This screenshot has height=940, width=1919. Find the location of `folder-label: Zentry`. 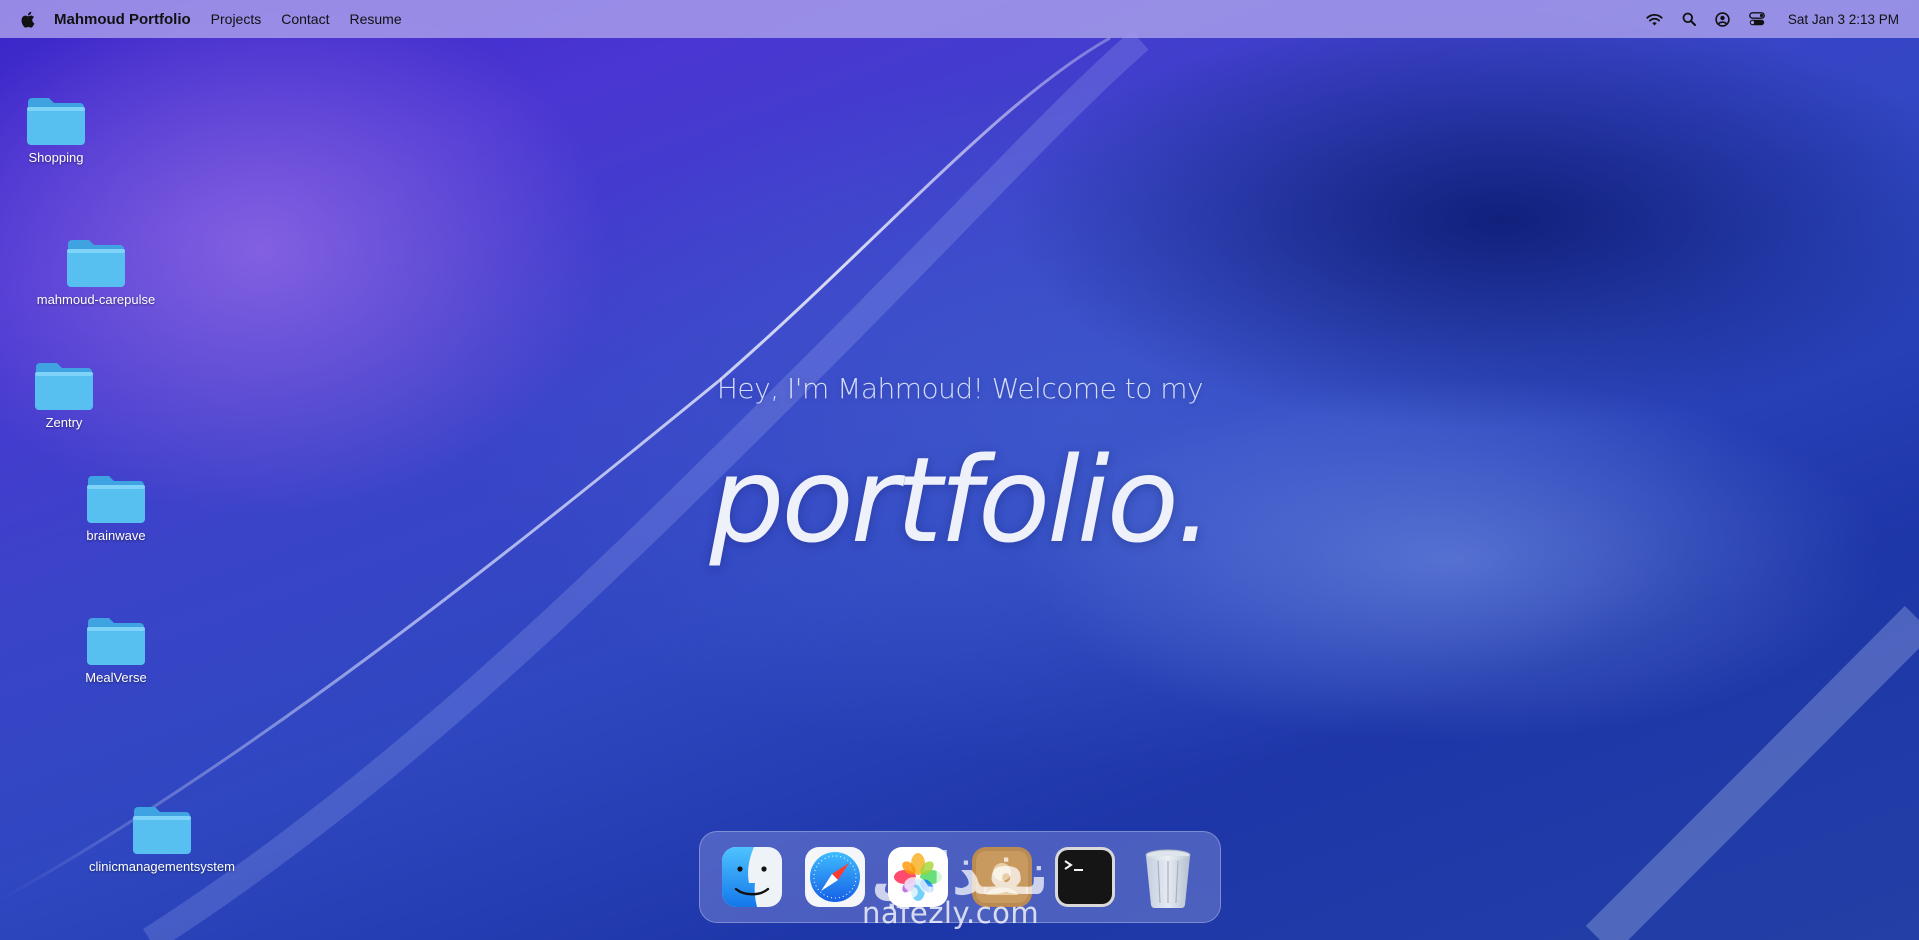

folder-label: Zentry is located at coordinates (64, 422).